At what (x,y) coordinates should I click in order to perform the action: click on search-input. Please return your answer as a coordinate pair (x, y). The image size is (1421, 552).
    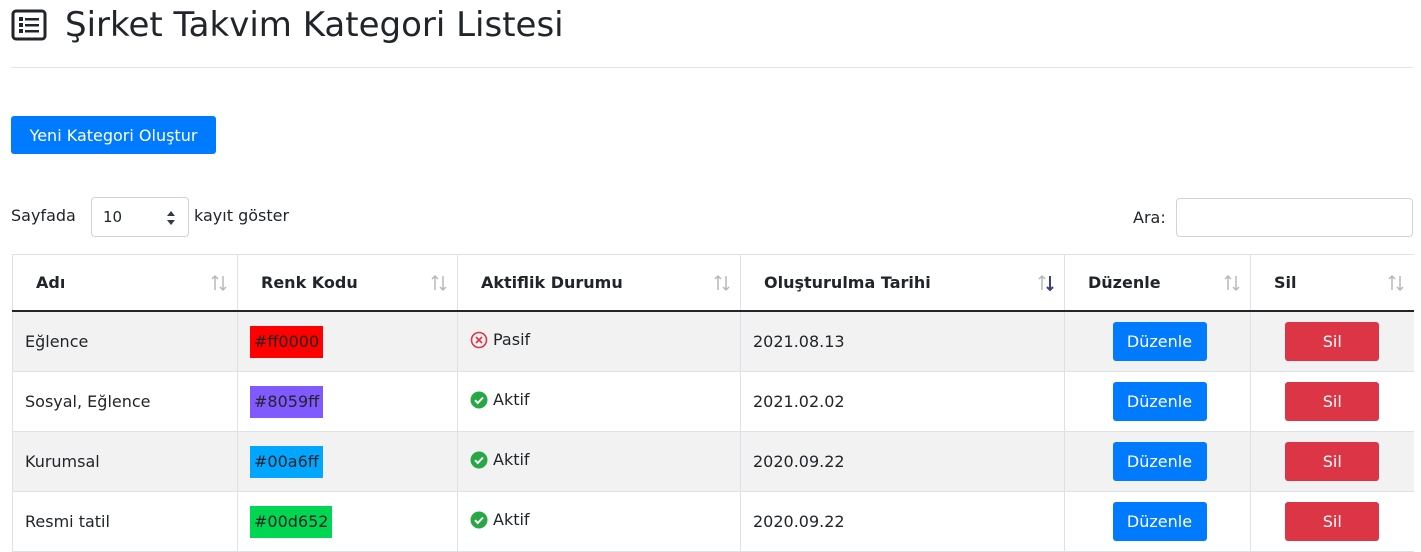
    Looking at the image, I should click on (1294, 217).